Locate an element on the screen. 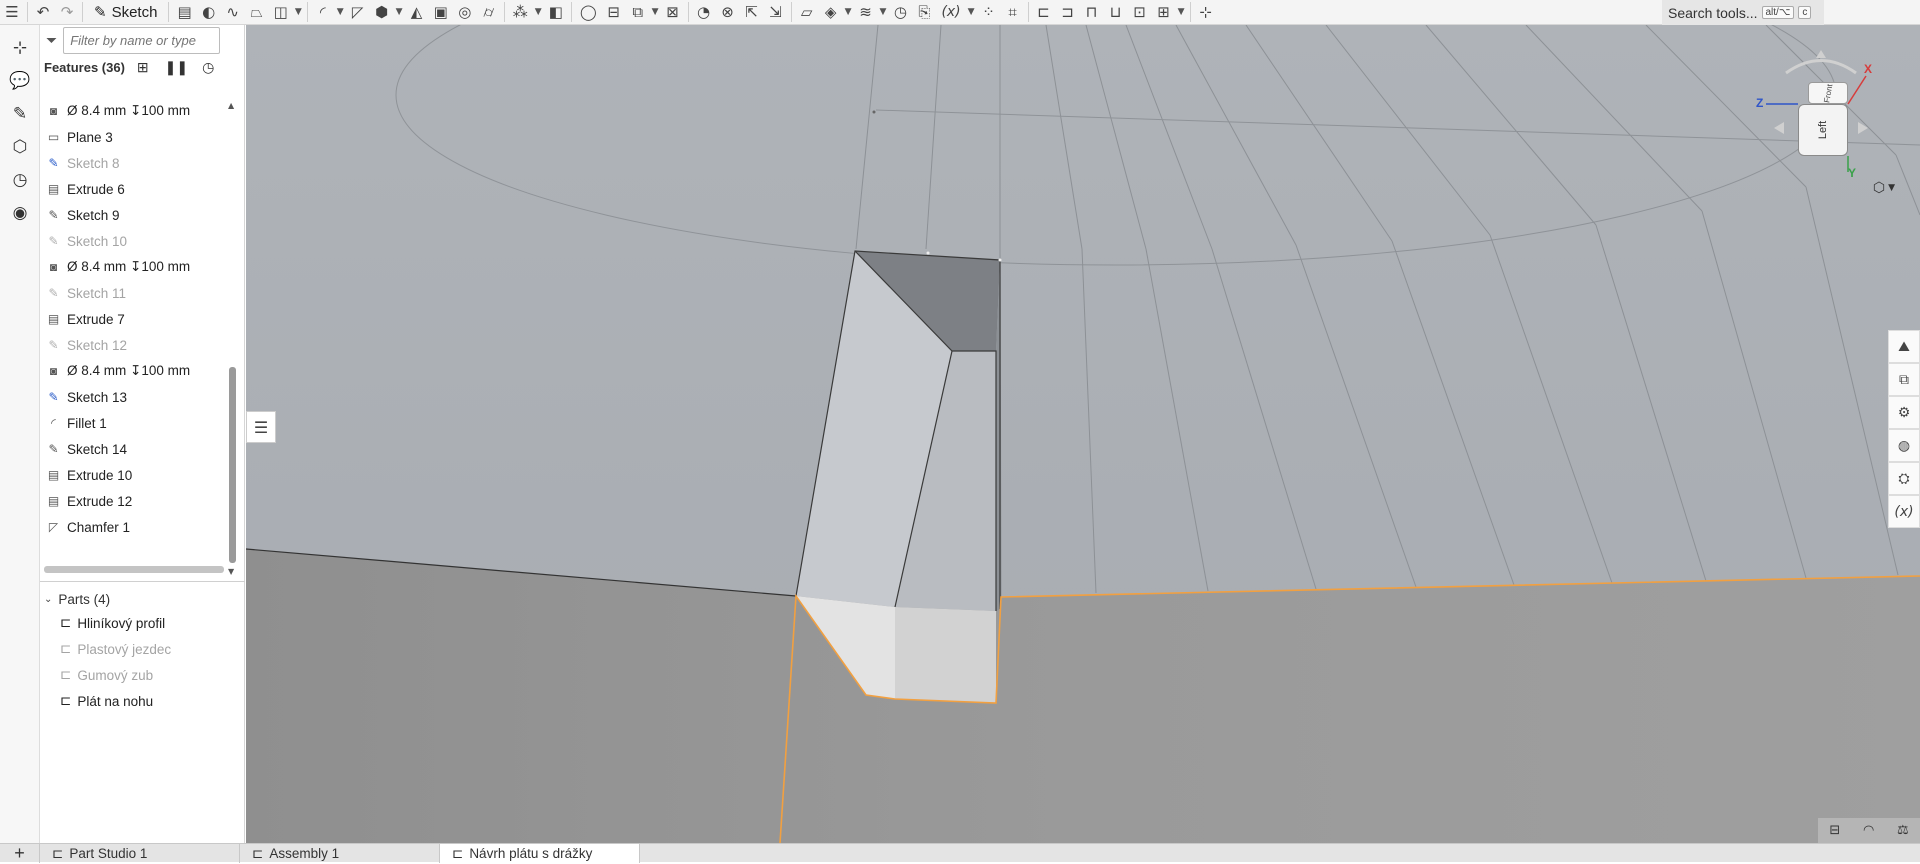 This screenshot has width=1920, height=864. sketch-button: ✎ Sketch is located at coordinates (125, 12).